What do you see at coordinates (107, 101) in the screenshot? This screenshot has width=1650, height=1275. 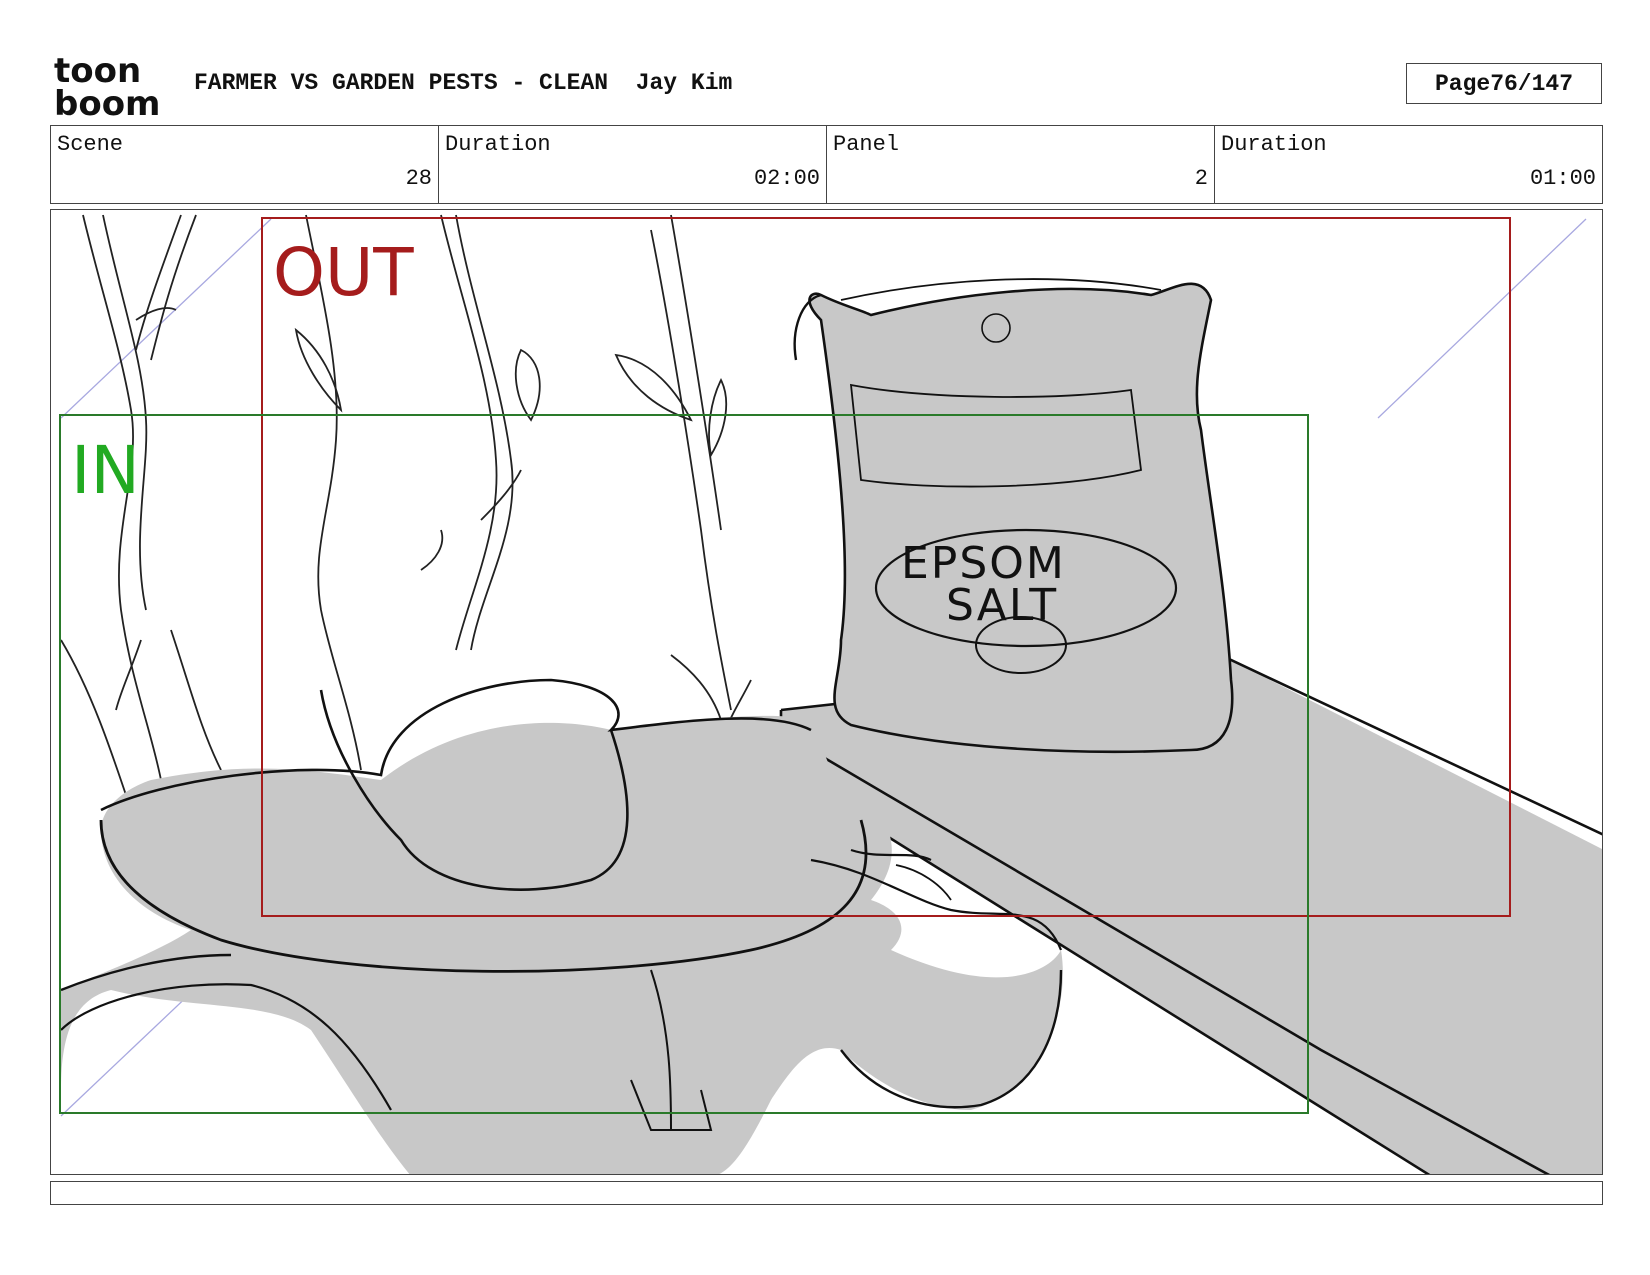 I see `logo-bottom-text: boom` at bounding box center [107, 101].